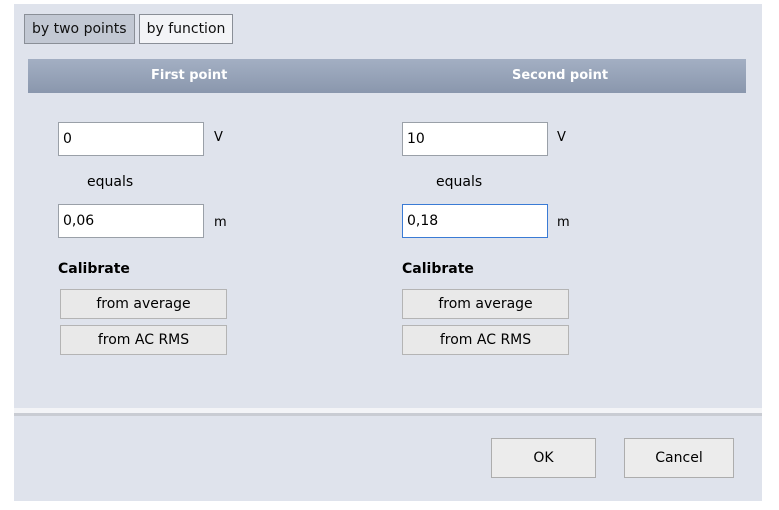 The height and width of the screenshot is (510, 779). I want to click on second-point-from-average-button: from average, so click(485, 304).